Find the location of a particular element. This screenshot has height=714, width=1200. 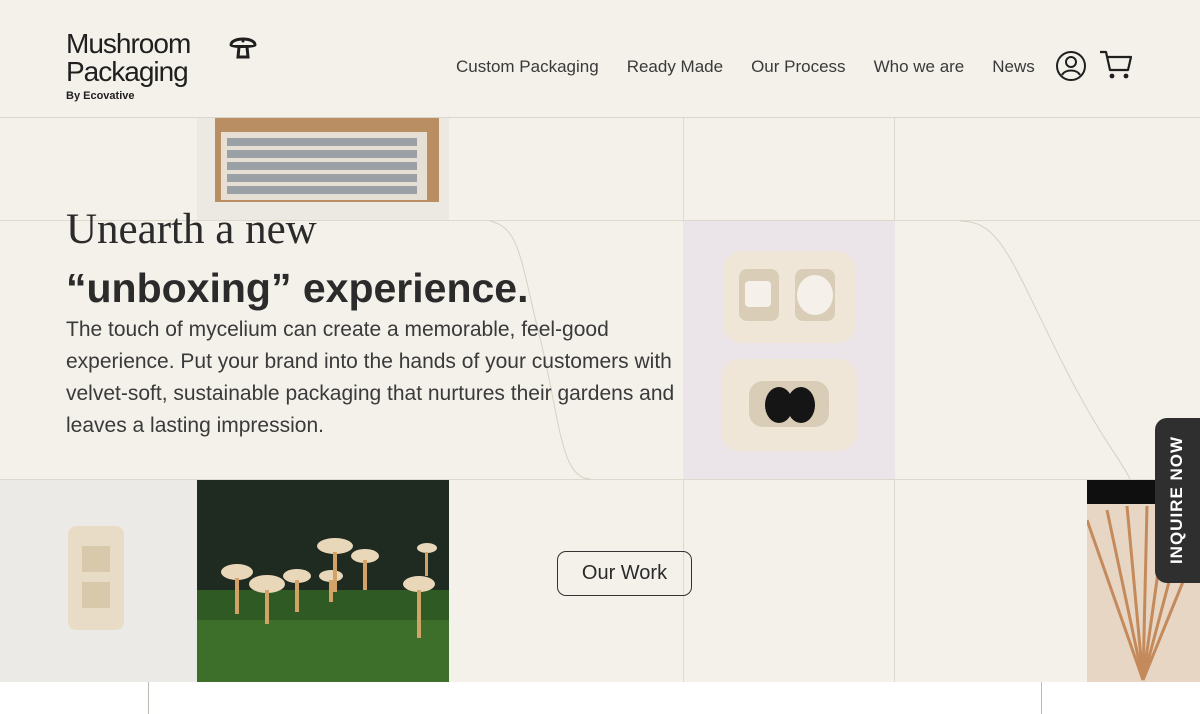

earbuds-packaging-image is located at coordinates (789, 350).